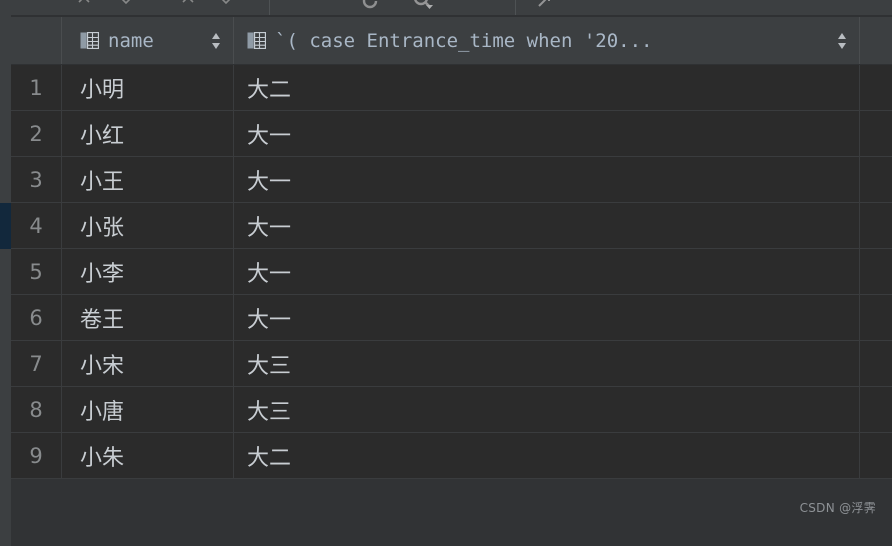 The image size is (892, 546). What do you see at coordinates (148, 133) in the screenshot?
I see `cell-name: 小红` at bounding box center [148, 133].